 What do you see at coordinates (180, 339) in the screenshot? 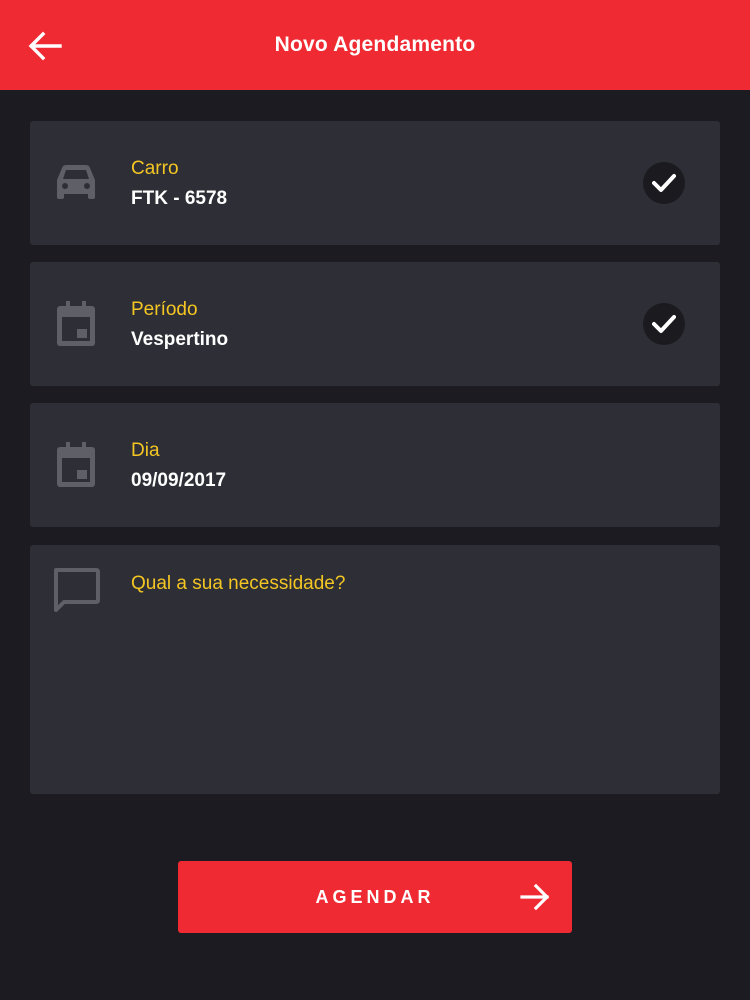
I see `period-value: Vespertino` at bounding box center [180, 339].